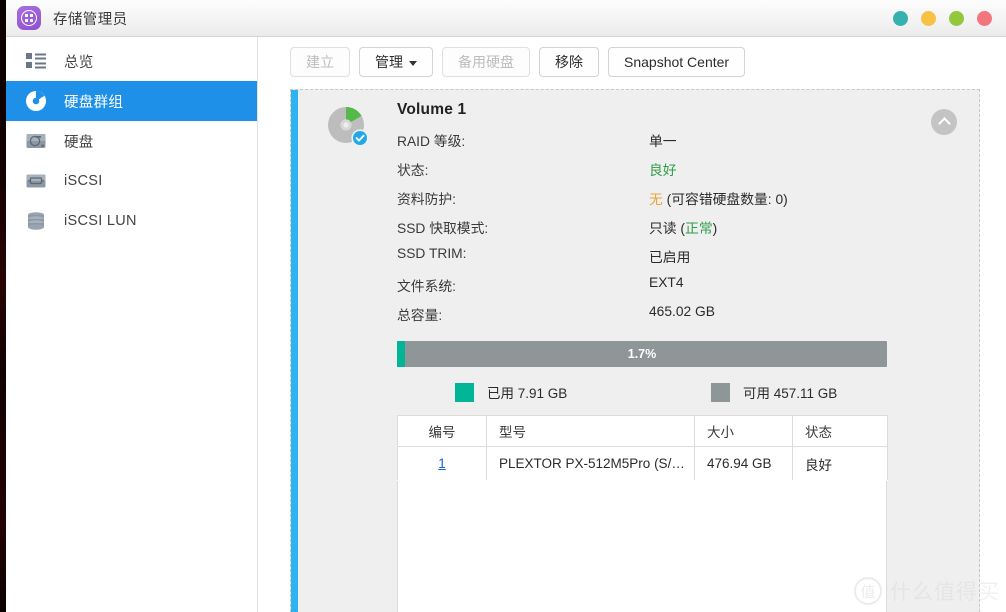 Image resolution: width=1006 pixels, height=612 pixels. Describe the element at coordinates (677, 62) in the screenshot. I see `snapshot-center-button: Snapshot Center` at that location.